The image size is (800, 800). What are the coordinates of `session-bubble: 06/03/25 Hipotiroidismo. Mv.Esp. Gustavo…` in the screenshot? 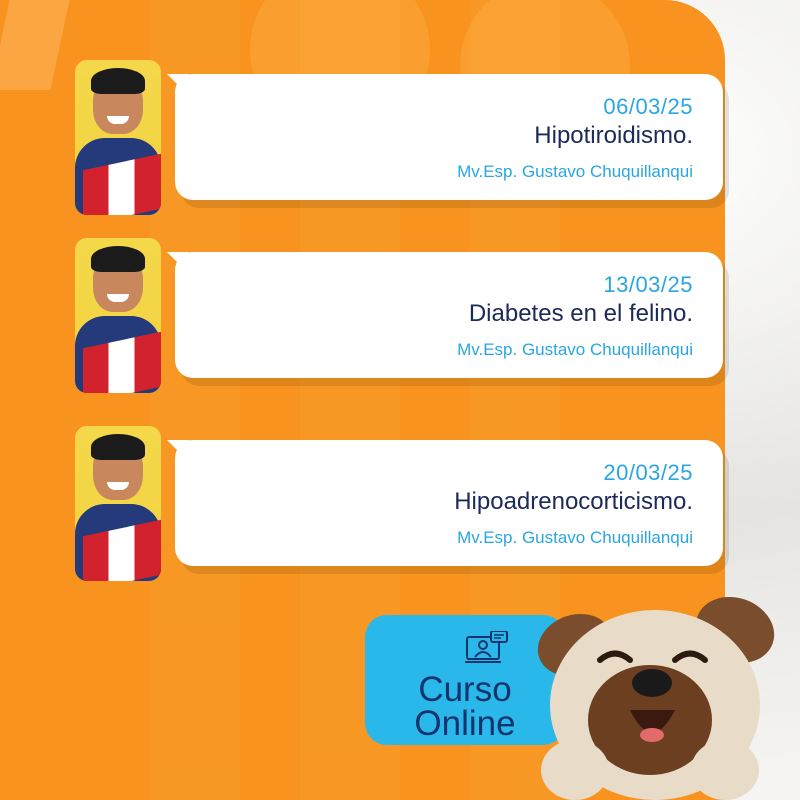 It's located at (445, 137).